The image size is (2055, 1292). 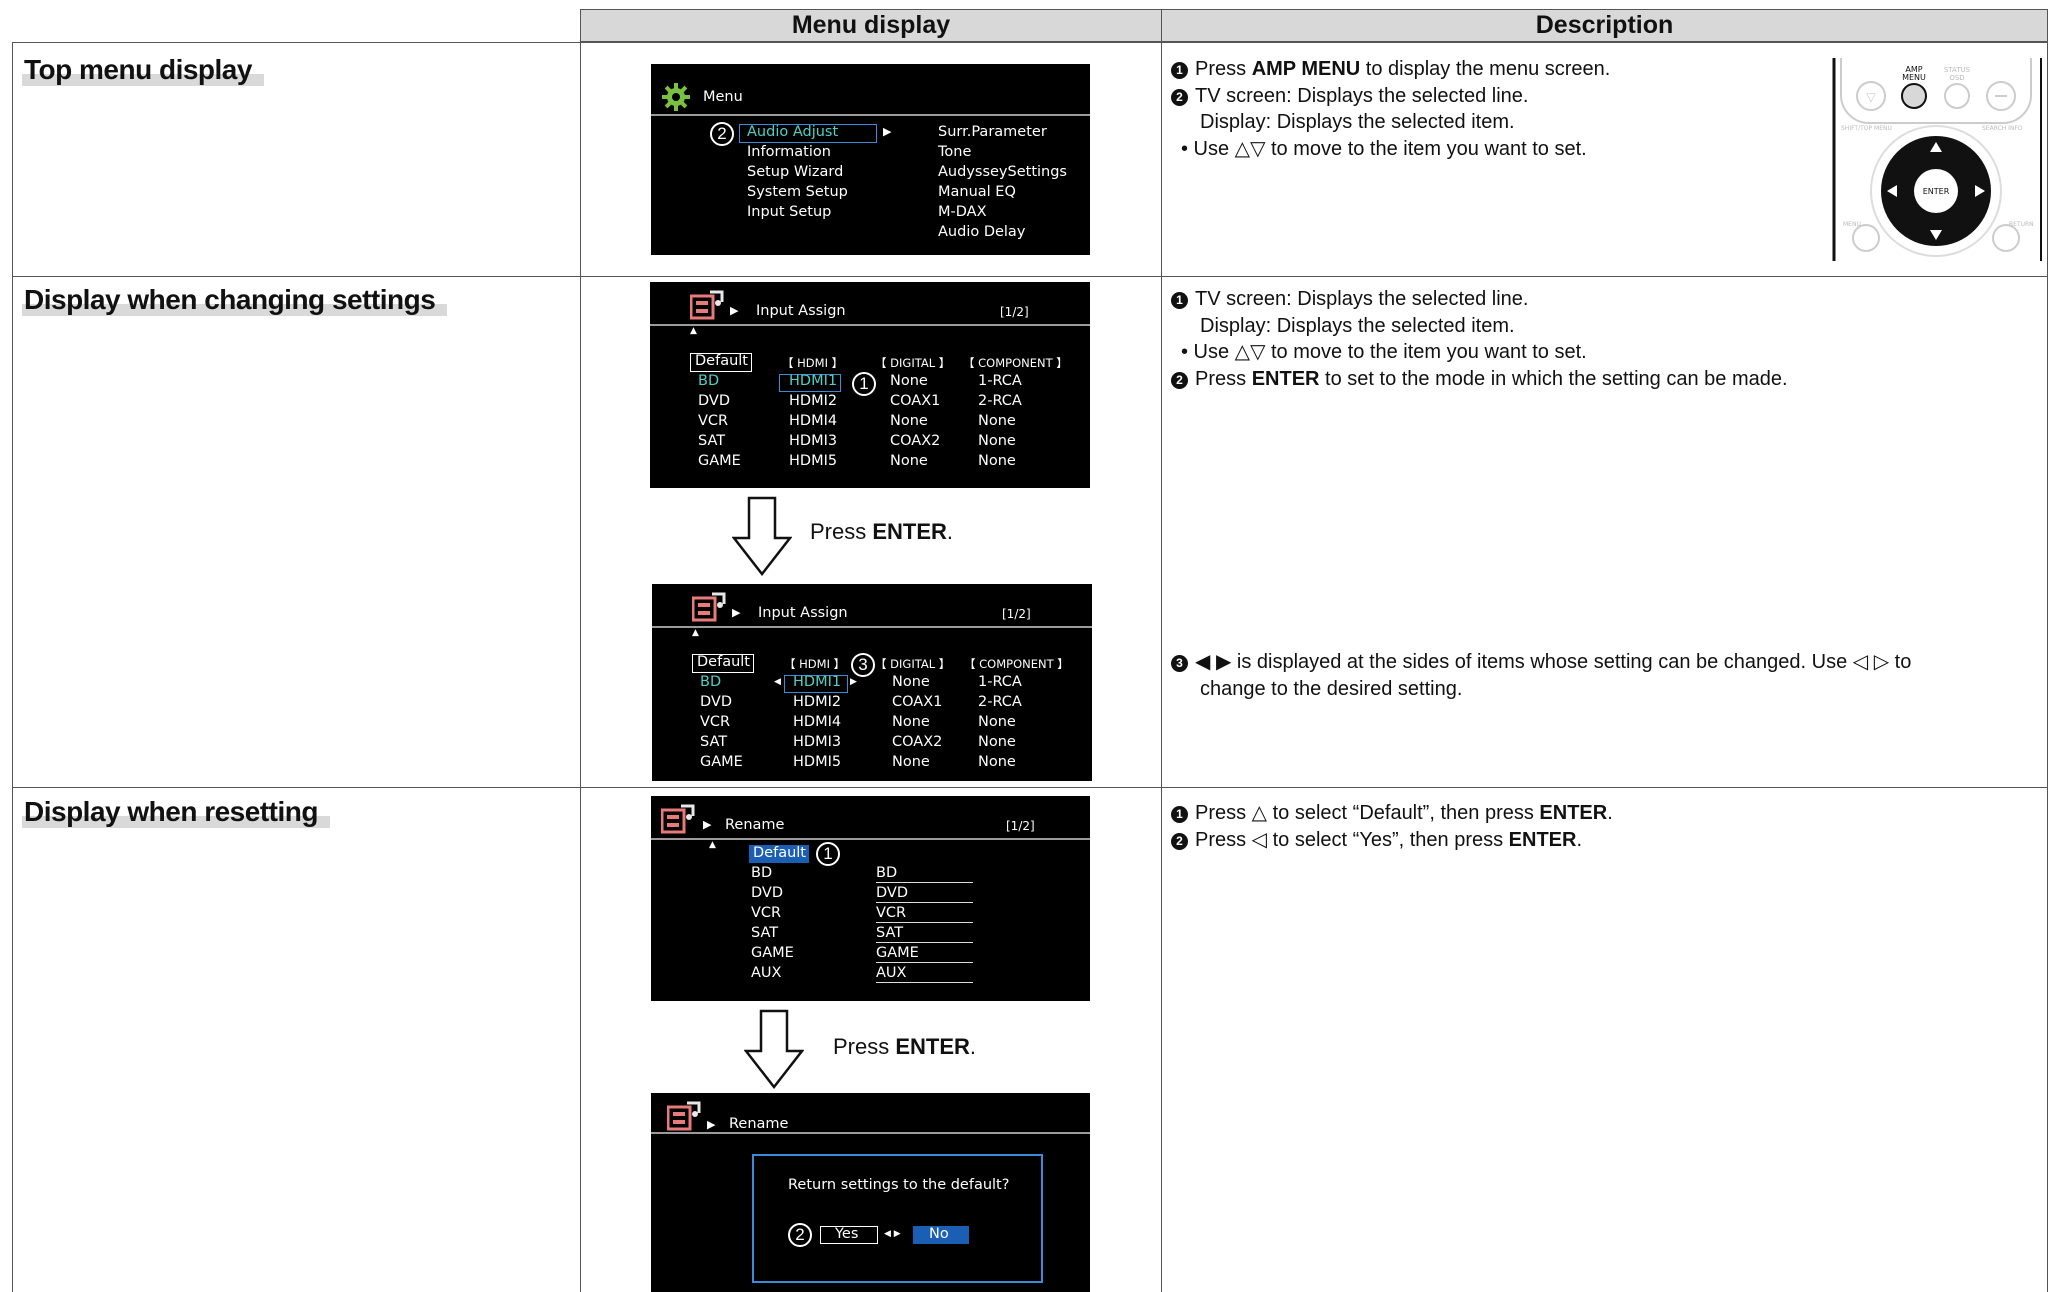 I want to click on screen-rename-page: [1/2], so click(x=1020, y=826).